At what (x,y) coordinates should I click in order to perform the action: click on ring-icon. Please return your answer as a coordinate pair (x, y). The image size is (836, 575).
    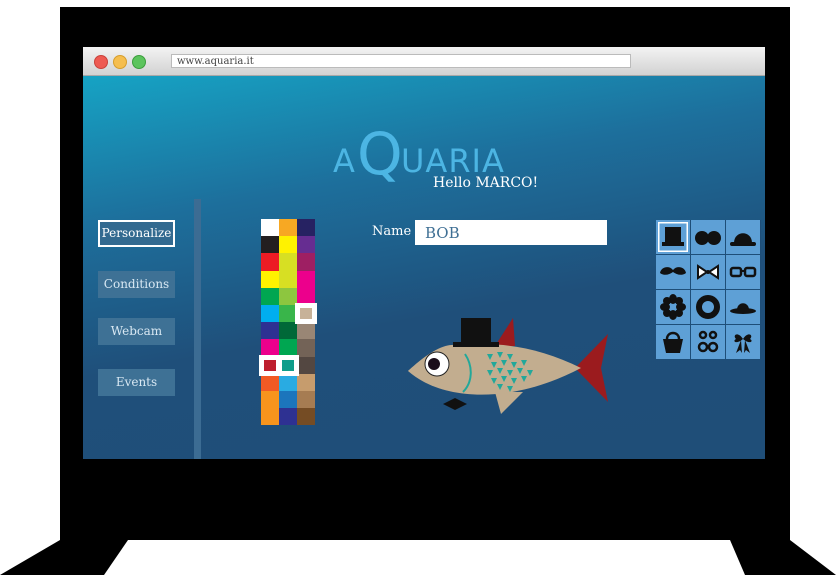
    Looking at the image, I should click on (708, 307).